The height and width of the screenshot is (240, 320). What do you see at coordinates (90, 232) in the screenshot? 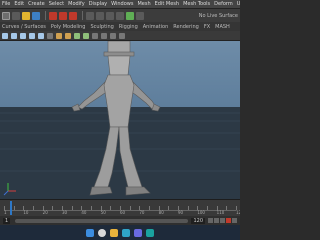
I see `start-icon` at bounding box center [90, 232].